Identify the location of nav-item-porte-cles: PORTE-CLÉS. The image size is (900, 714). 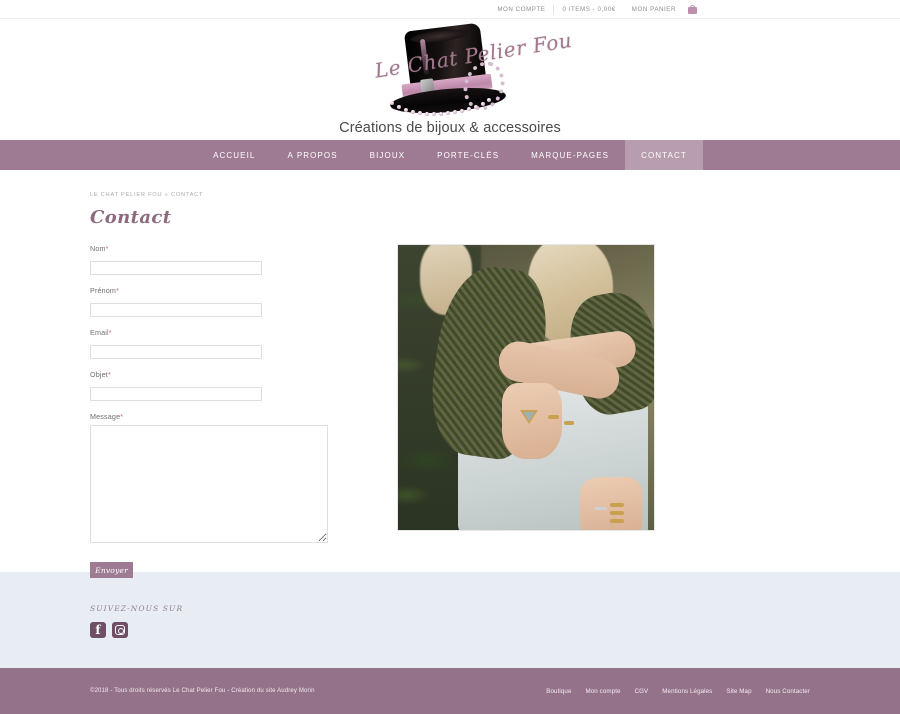
(468, 155).